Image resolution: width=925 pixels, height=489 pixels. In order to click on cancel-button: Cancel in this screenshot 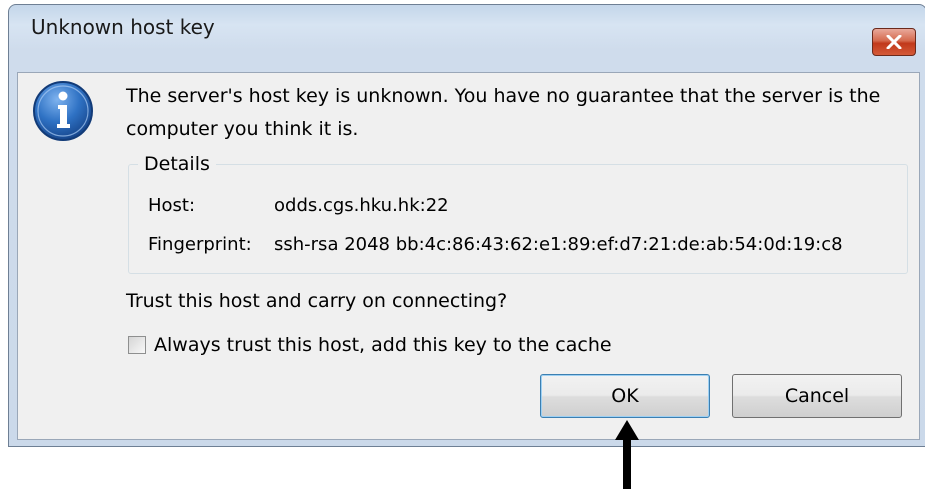, I will do `click(817, 396)`.